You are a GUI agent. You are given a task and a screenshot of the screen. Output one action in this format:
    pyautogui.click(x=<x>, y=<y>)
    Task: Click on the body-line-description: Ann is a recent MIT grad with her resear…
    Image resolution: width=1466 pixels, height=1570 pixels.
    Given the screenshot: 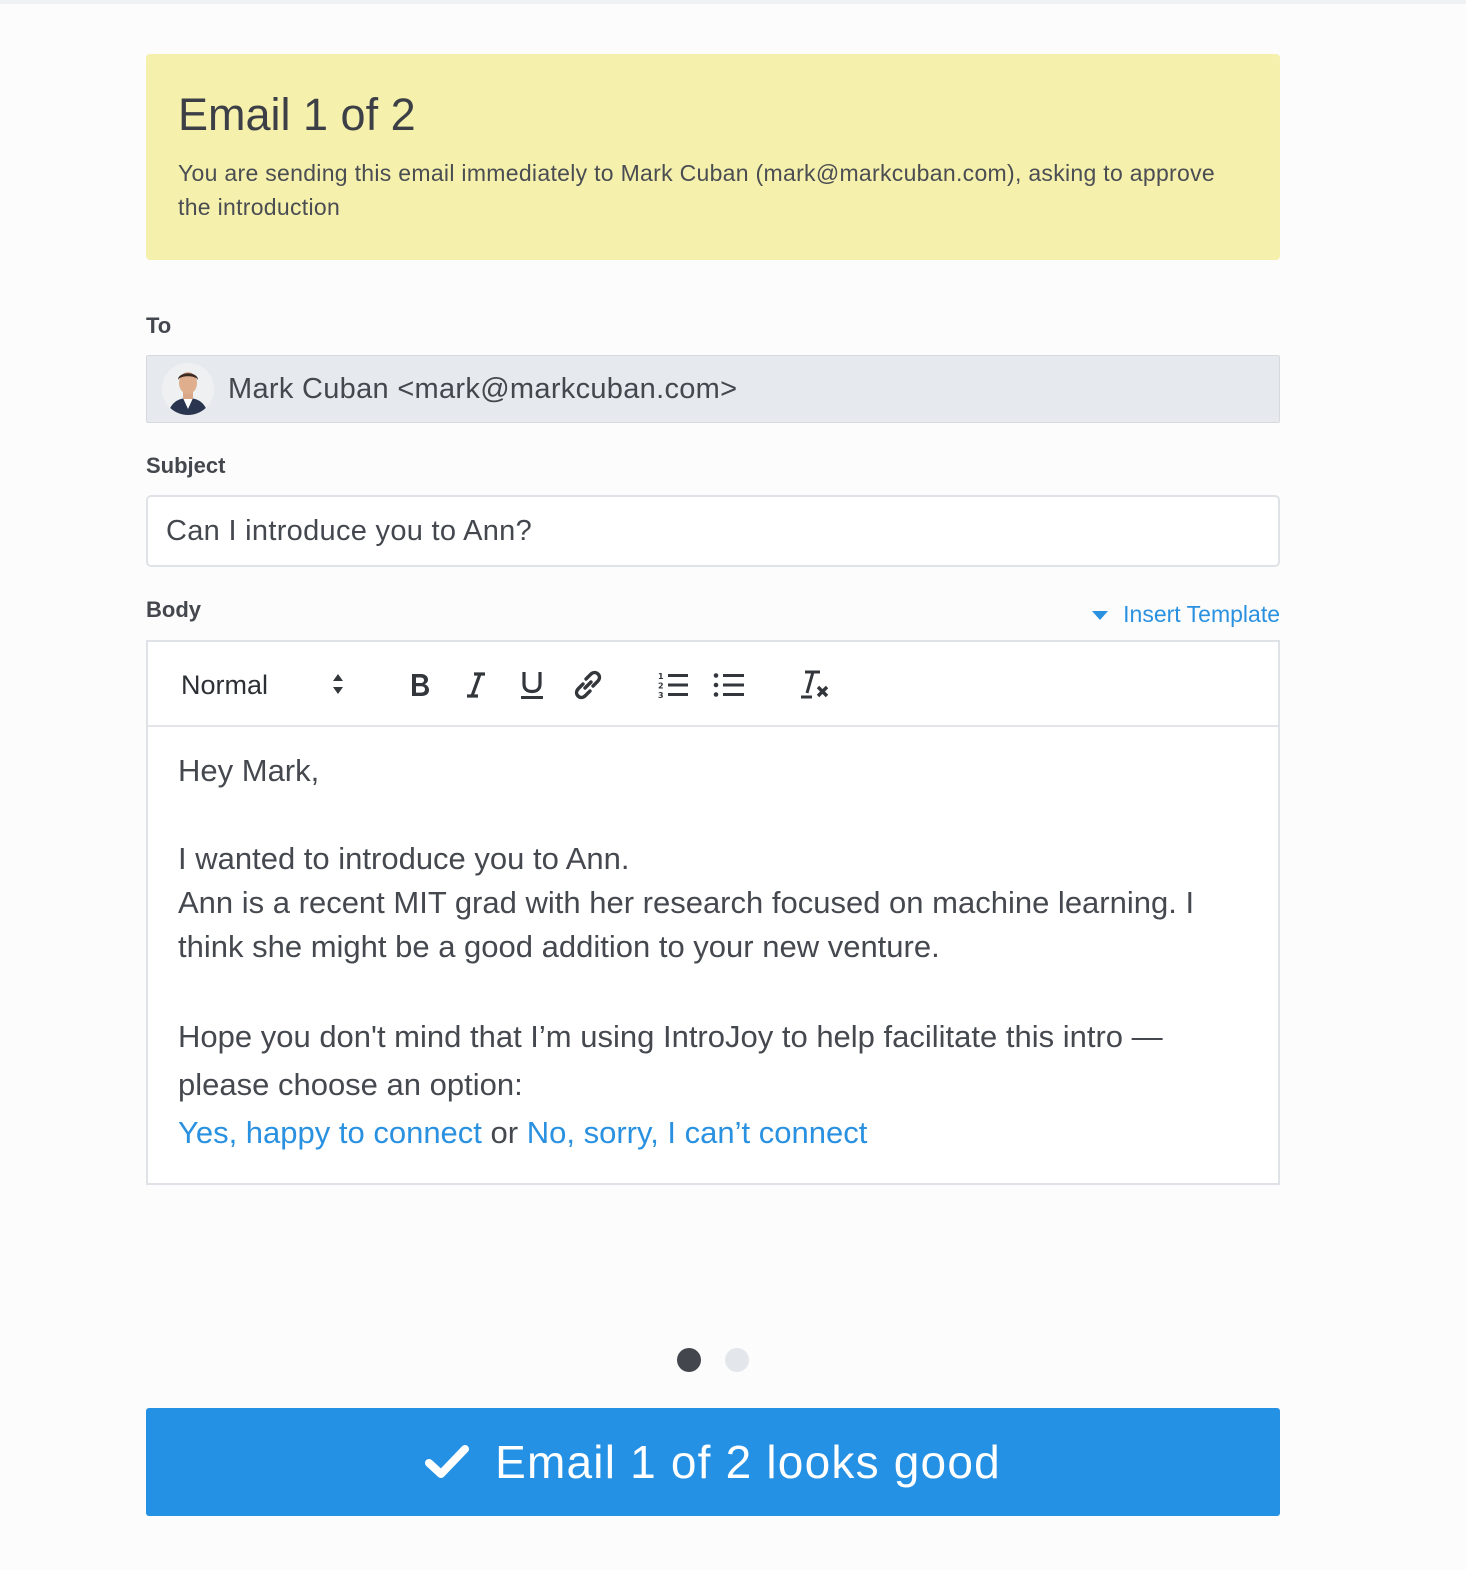 What is the action you would take?
    pyautogui.click(x=686, y=924)
    